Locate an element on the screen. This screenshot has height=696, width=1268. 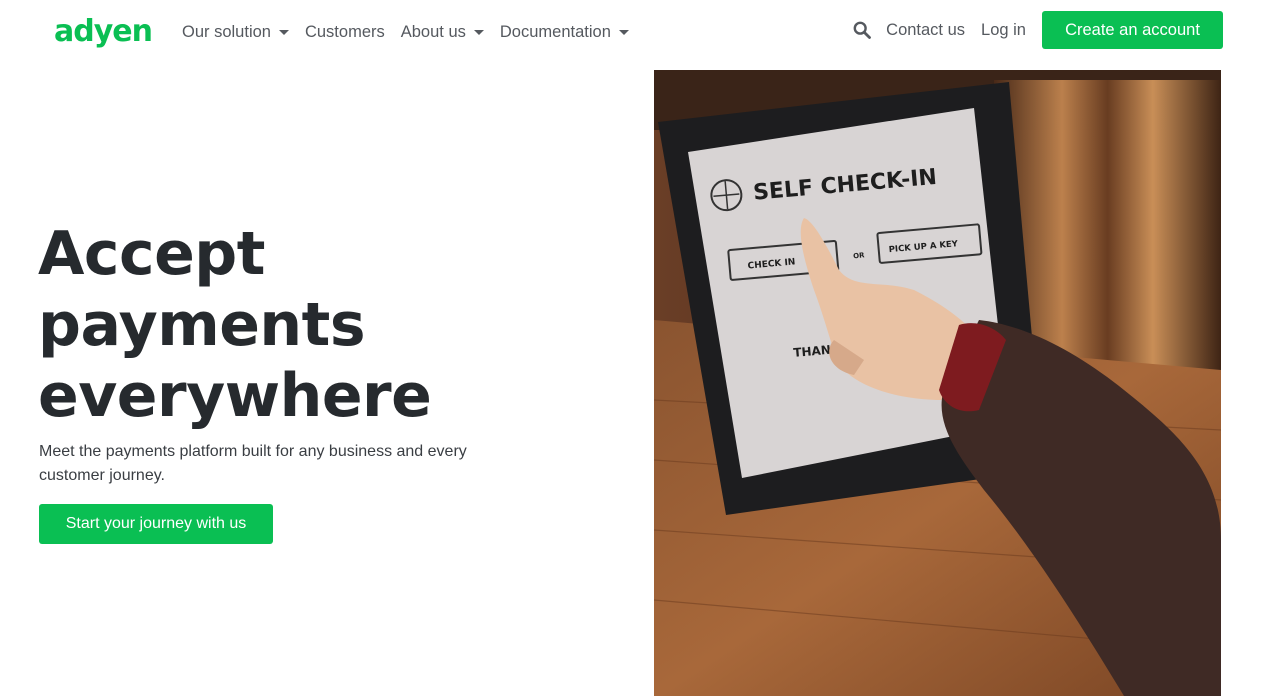
hero-title: Accept payments everywhere is located at coordinates (298, 325).